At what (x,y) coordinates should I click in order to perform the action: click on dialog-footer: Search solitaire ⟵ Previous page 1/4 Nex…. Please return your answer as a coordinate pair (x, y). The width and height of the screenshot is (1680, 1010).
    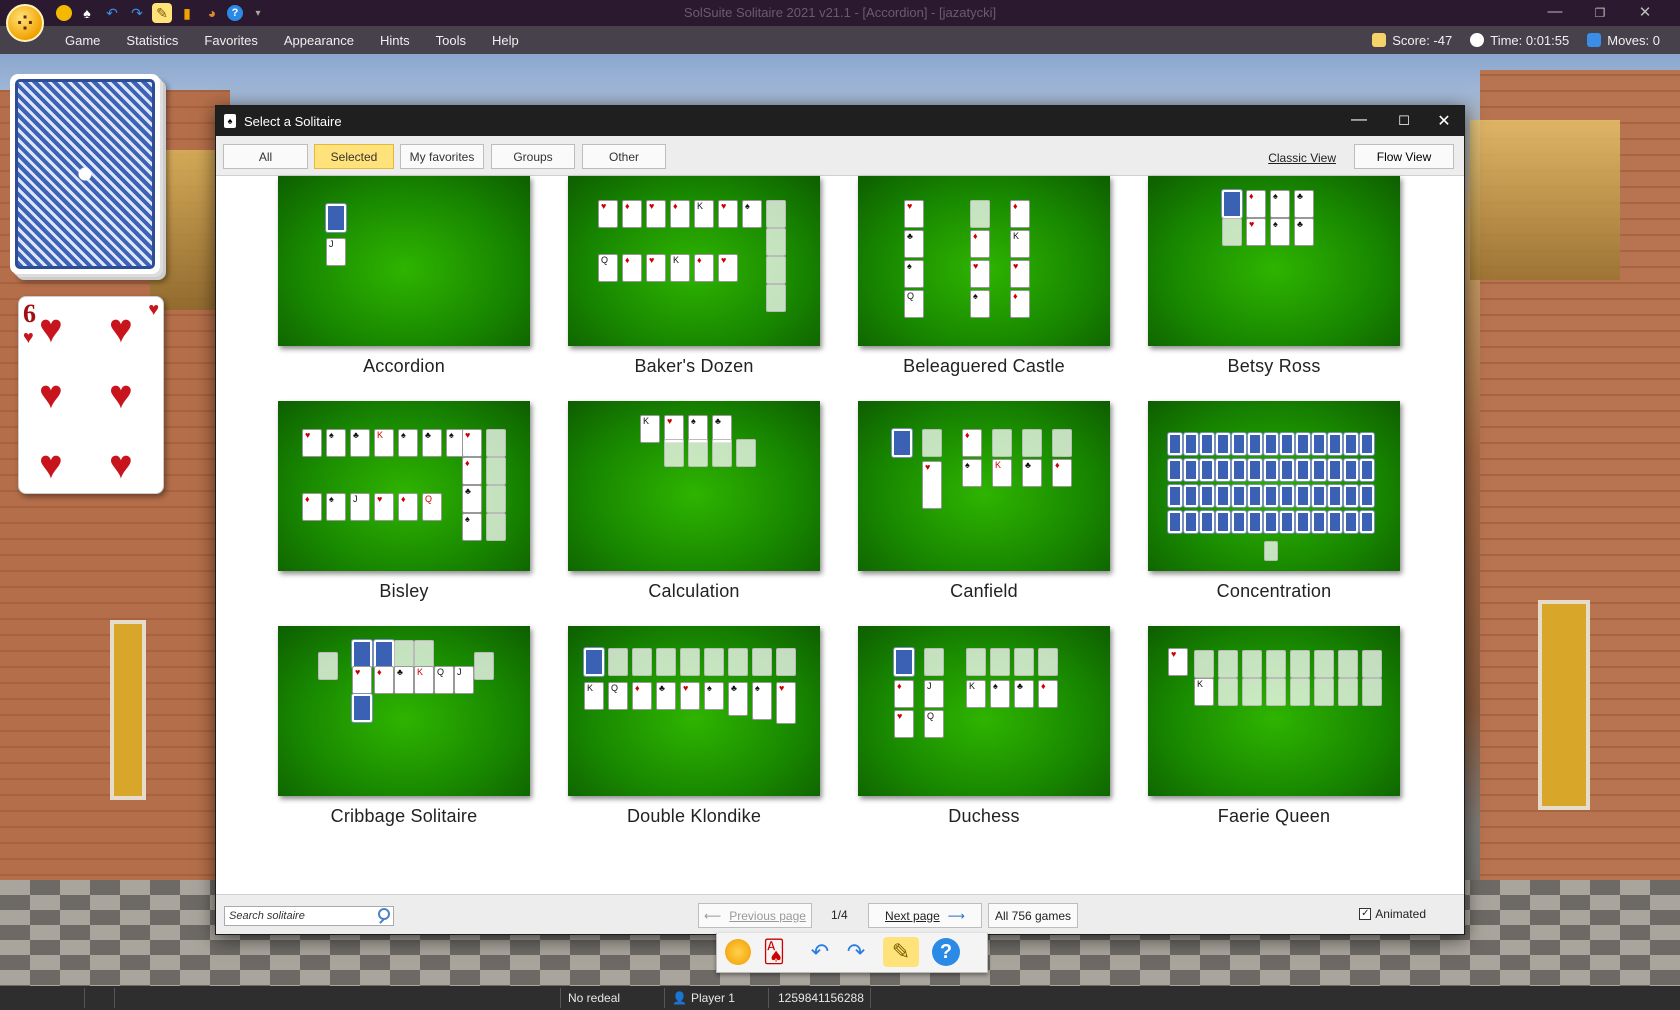
    Looking at the image, I should click on (840, 914).